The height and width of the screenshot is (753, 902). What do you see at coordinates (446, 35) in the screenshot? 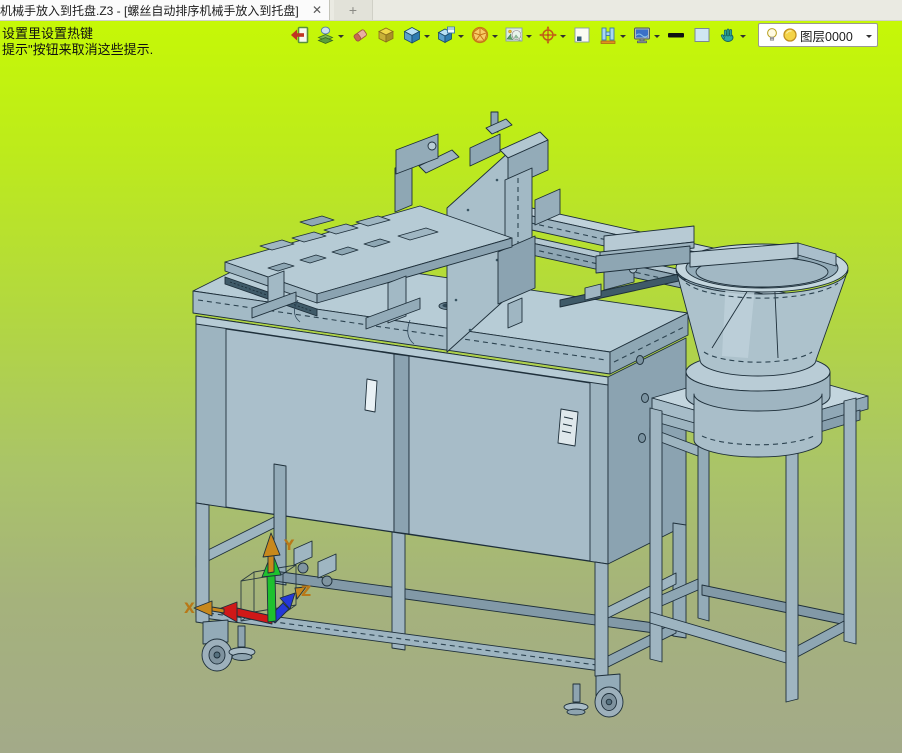
I see `cube-window-icon` at bounding box center [446, 35].